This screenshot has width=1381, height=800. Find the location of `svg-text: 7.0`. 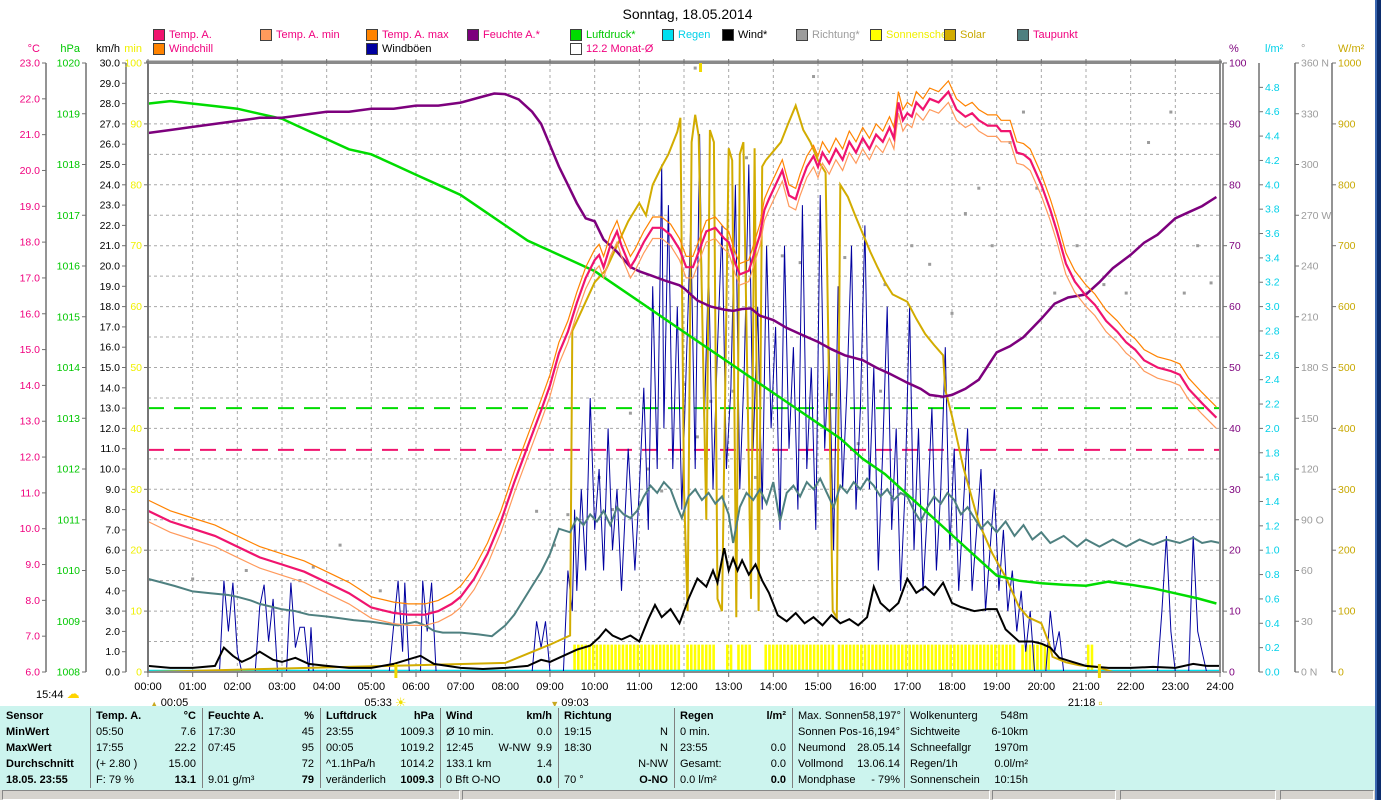

svg-text: 7.0 is located at coordinates (112, 530).